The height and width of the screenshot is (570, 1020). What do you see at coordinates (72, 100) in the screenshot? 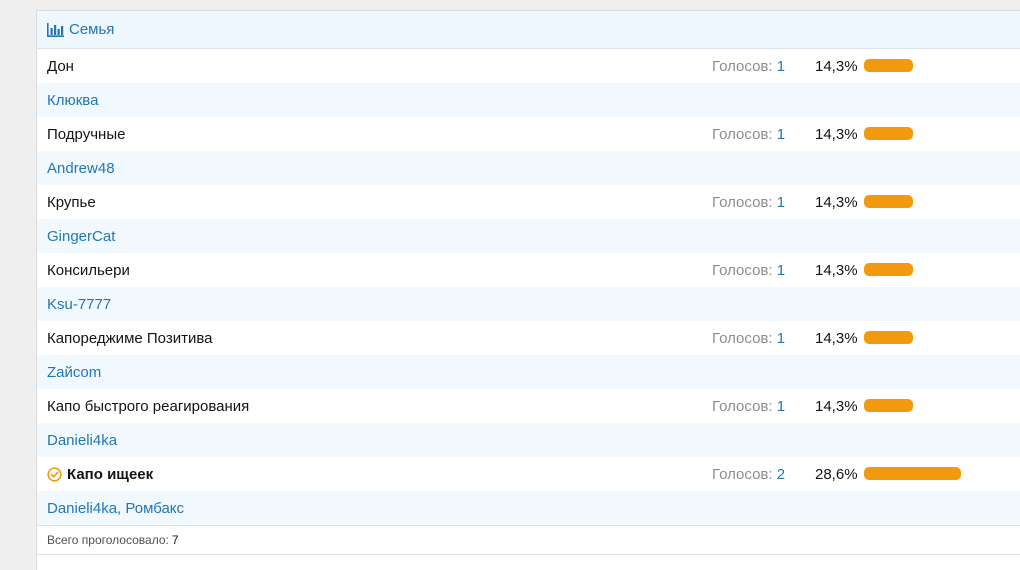
I see `voter-names-link: Клюква` at bounding box center [72, 100].